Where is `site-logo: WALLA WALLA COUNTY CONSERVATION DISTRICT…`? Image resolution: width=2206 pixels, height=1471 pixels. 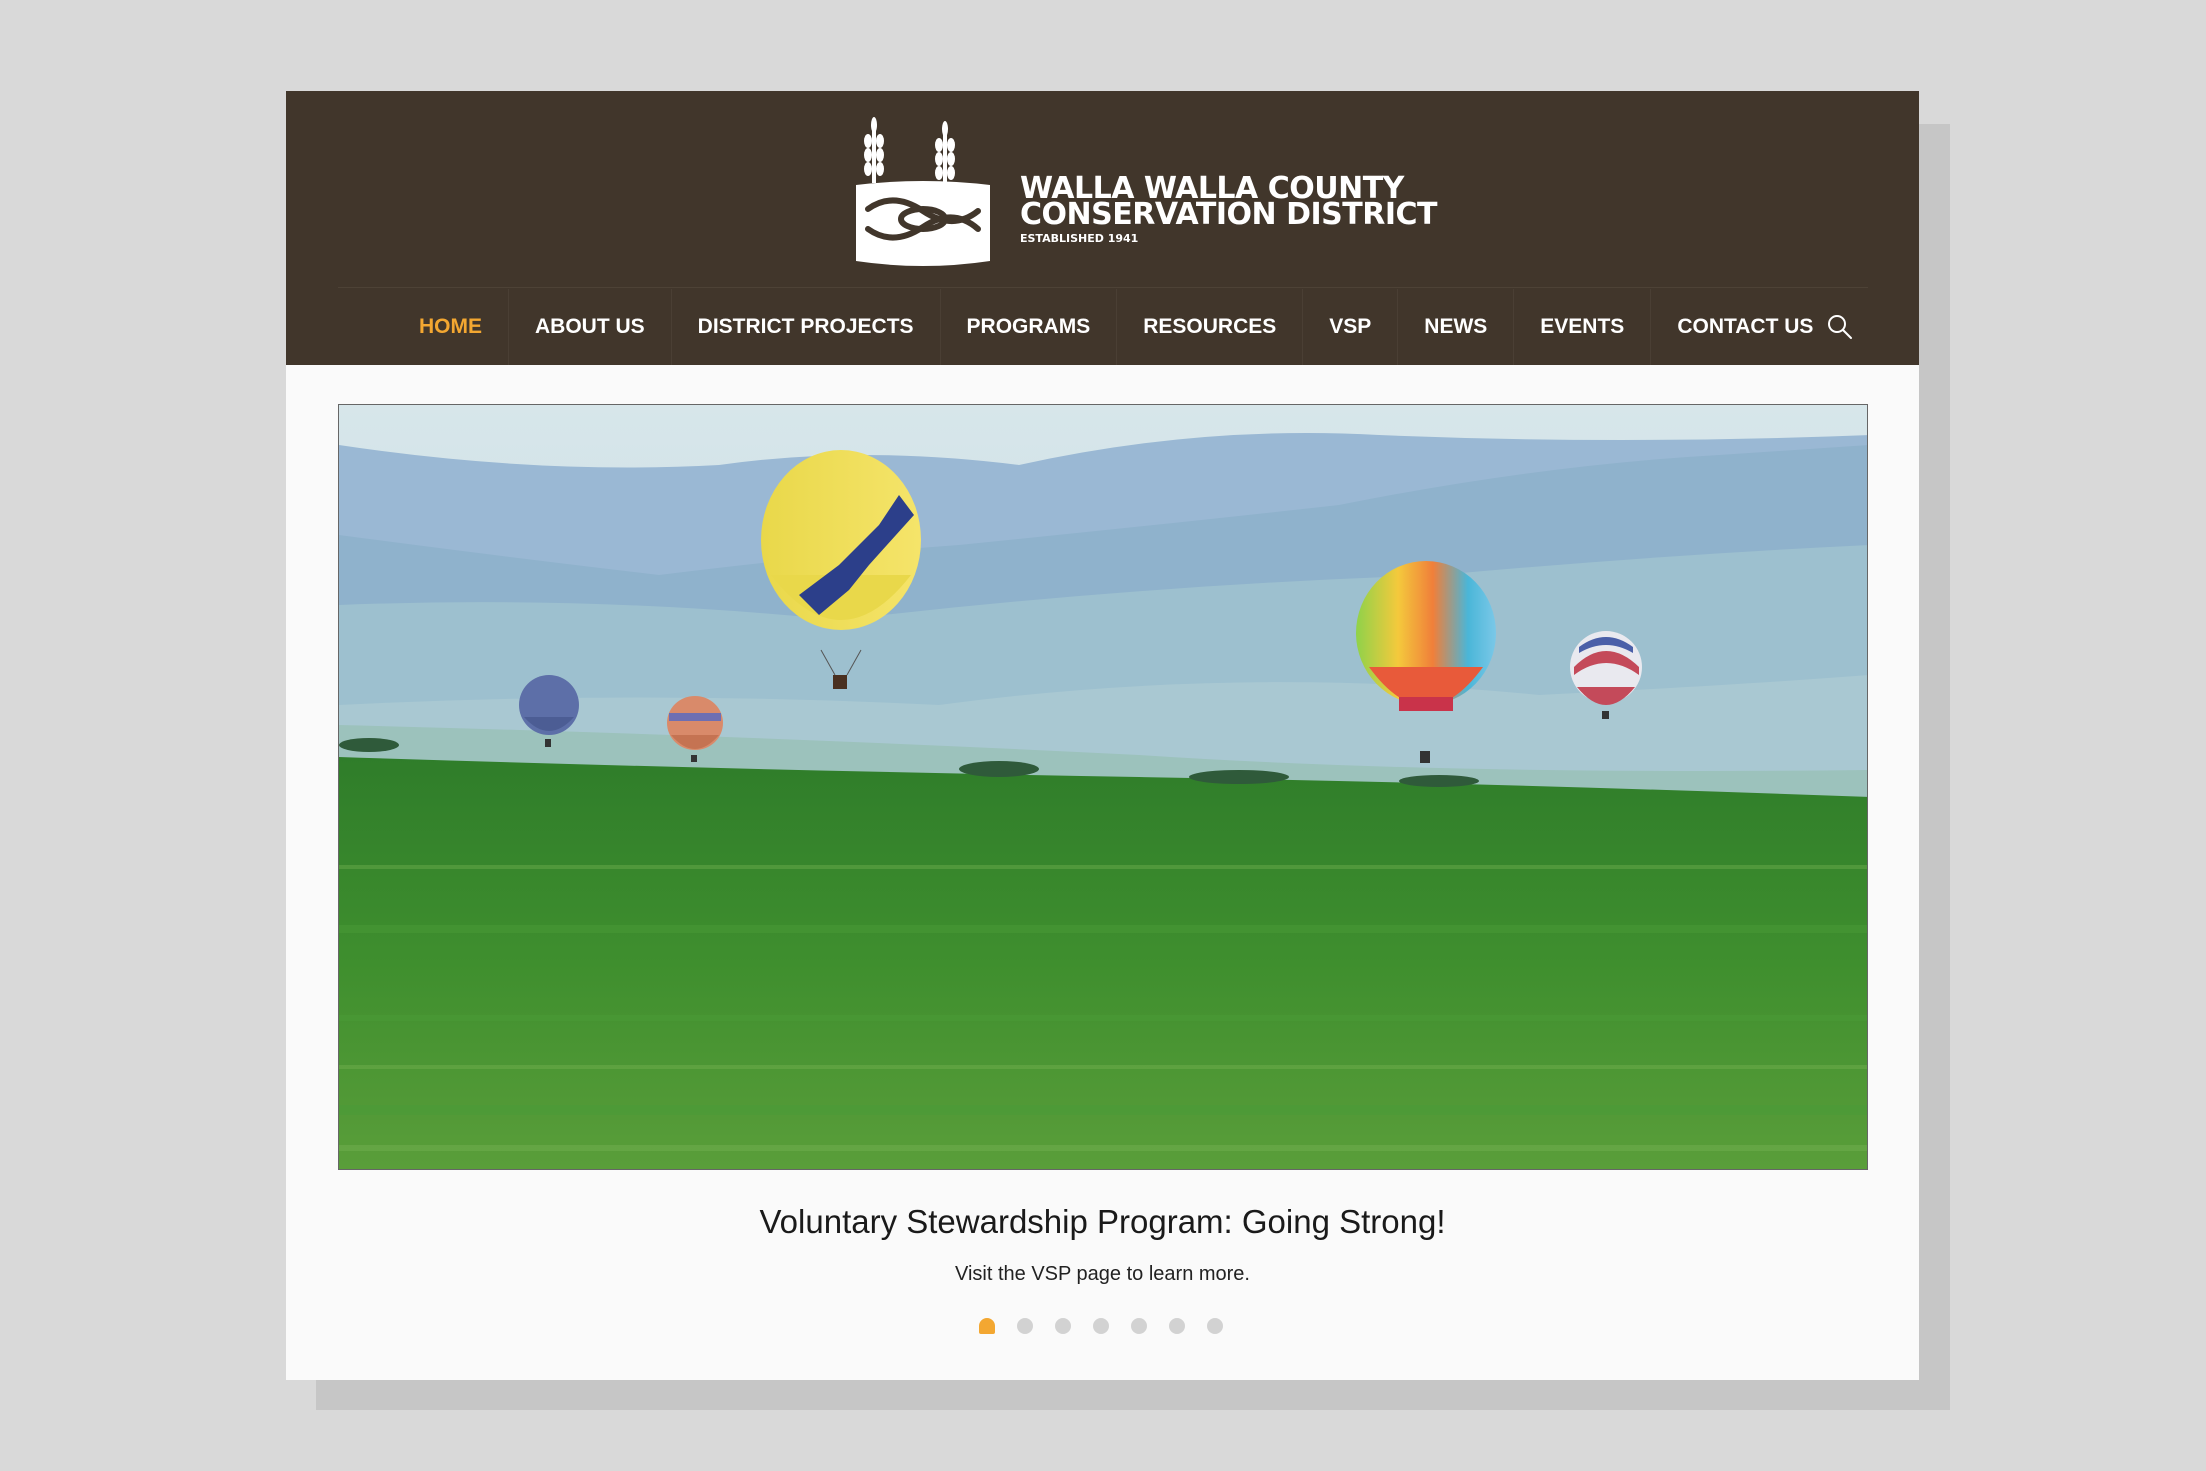 site-logo: WALLA WALLA COUNTY CONSERVATION DISTRICT… is located at coordinates (1142, 189).